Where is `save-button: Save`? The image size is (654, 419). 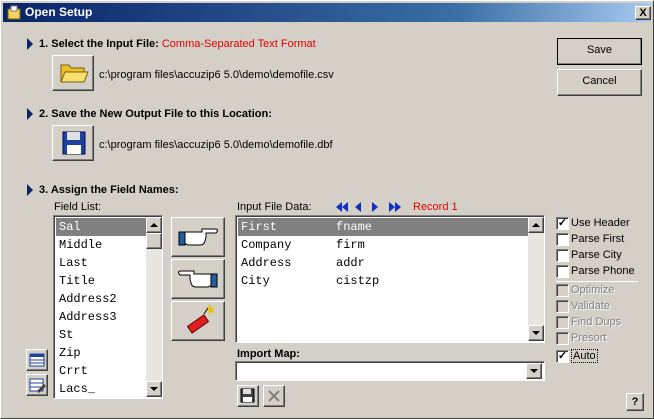 save-button: Save is located at coordinates (599, 51).